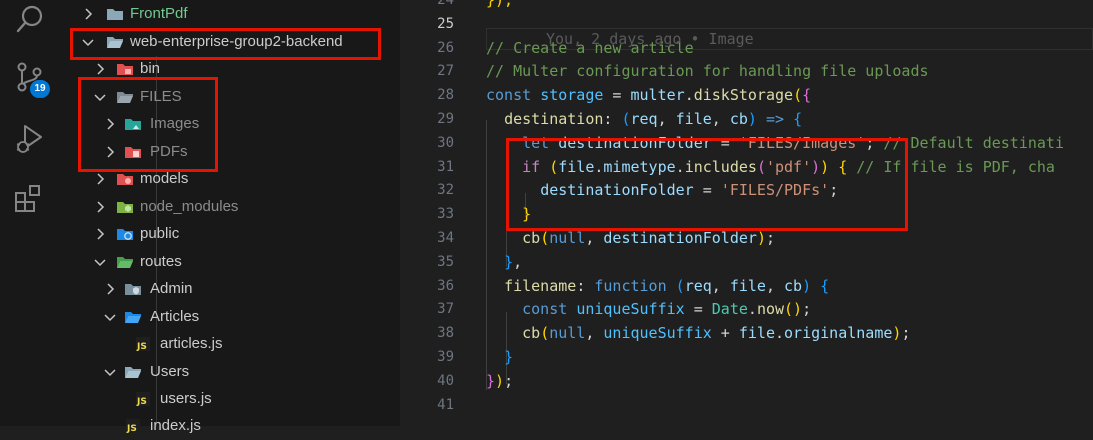  Describe the element at coordinates (115, 14) in the screenshot. I see `folder-icon` at that location.